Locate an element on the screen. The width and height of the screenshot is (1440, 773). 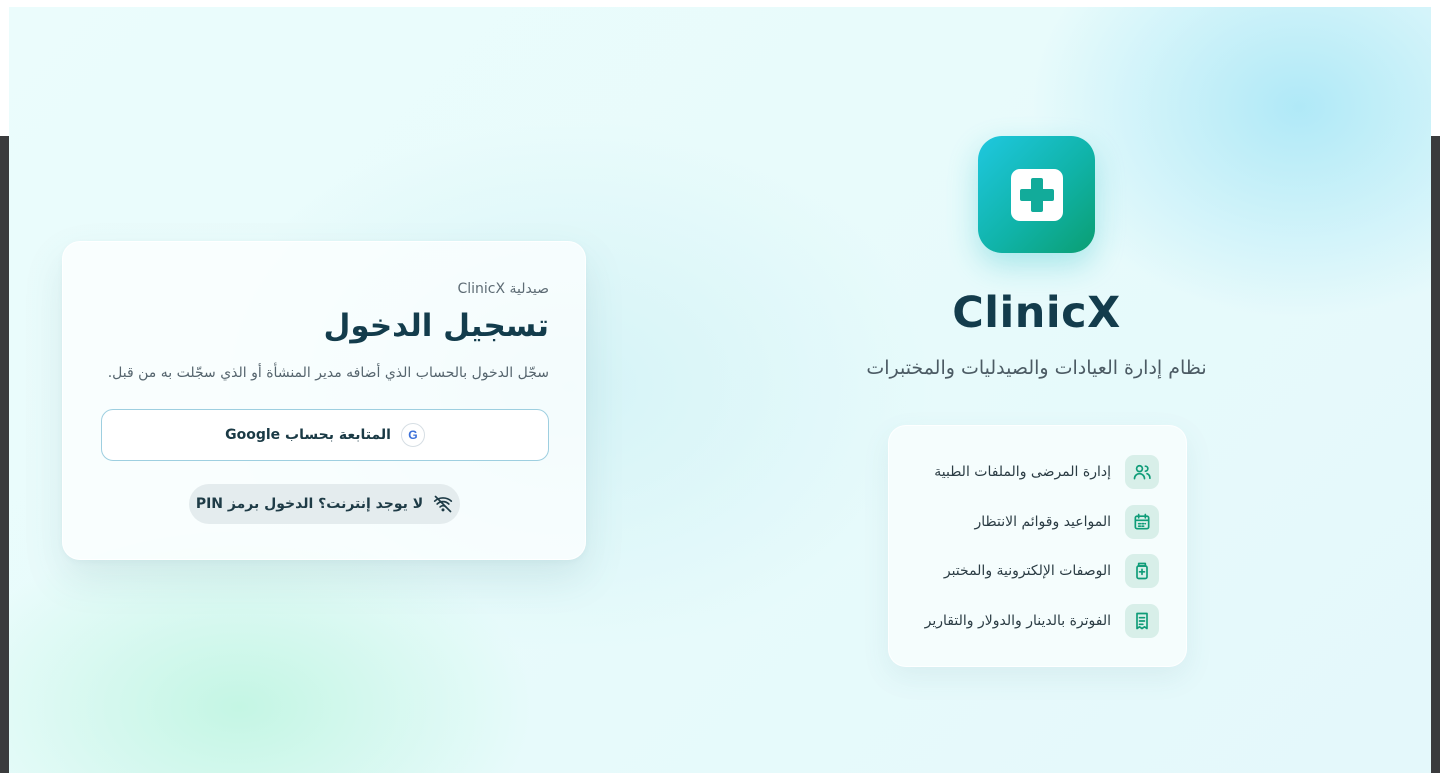
feature-label: الفوترة بالدينار والدولار والتقارير is located at coordinates (1017, 621).